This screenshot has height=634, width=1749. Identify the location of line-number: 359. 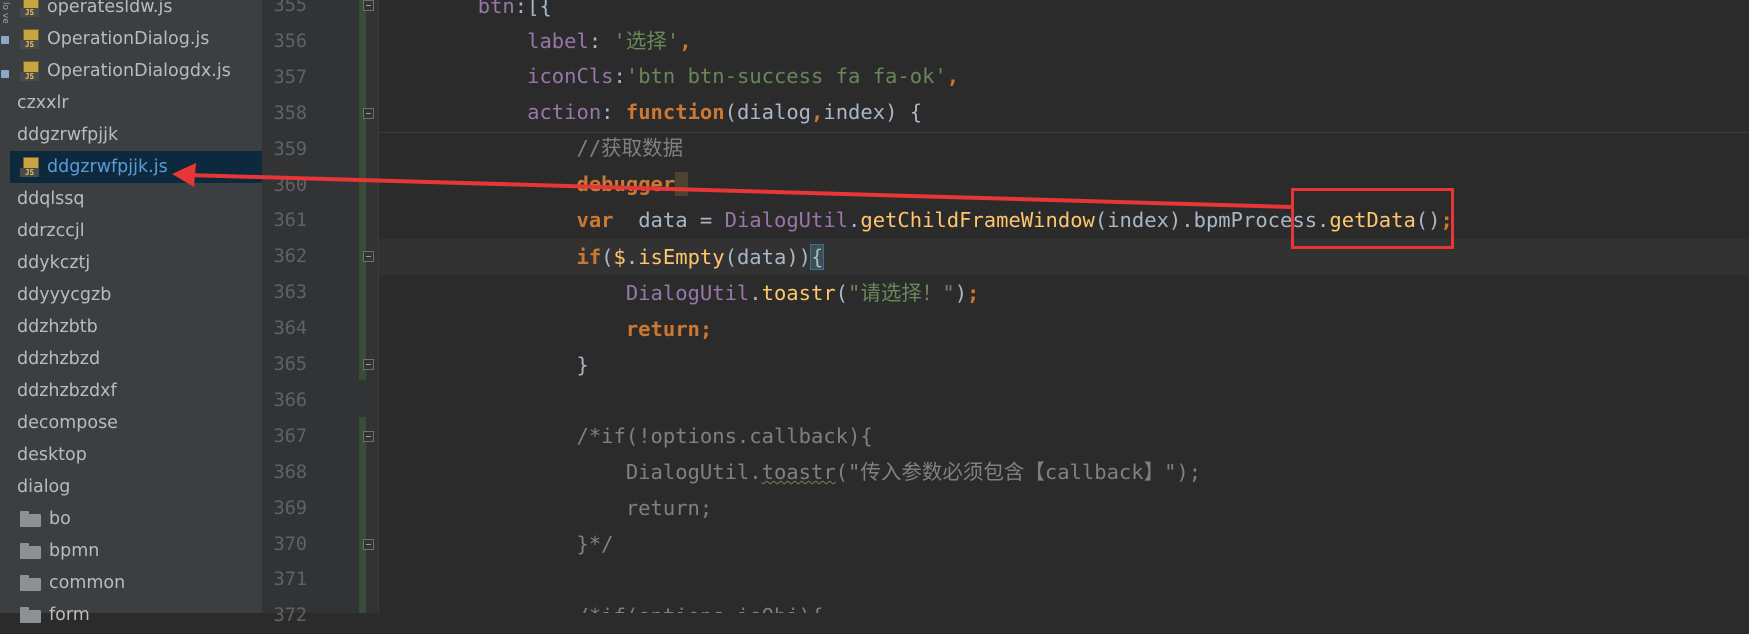
(290, 149).